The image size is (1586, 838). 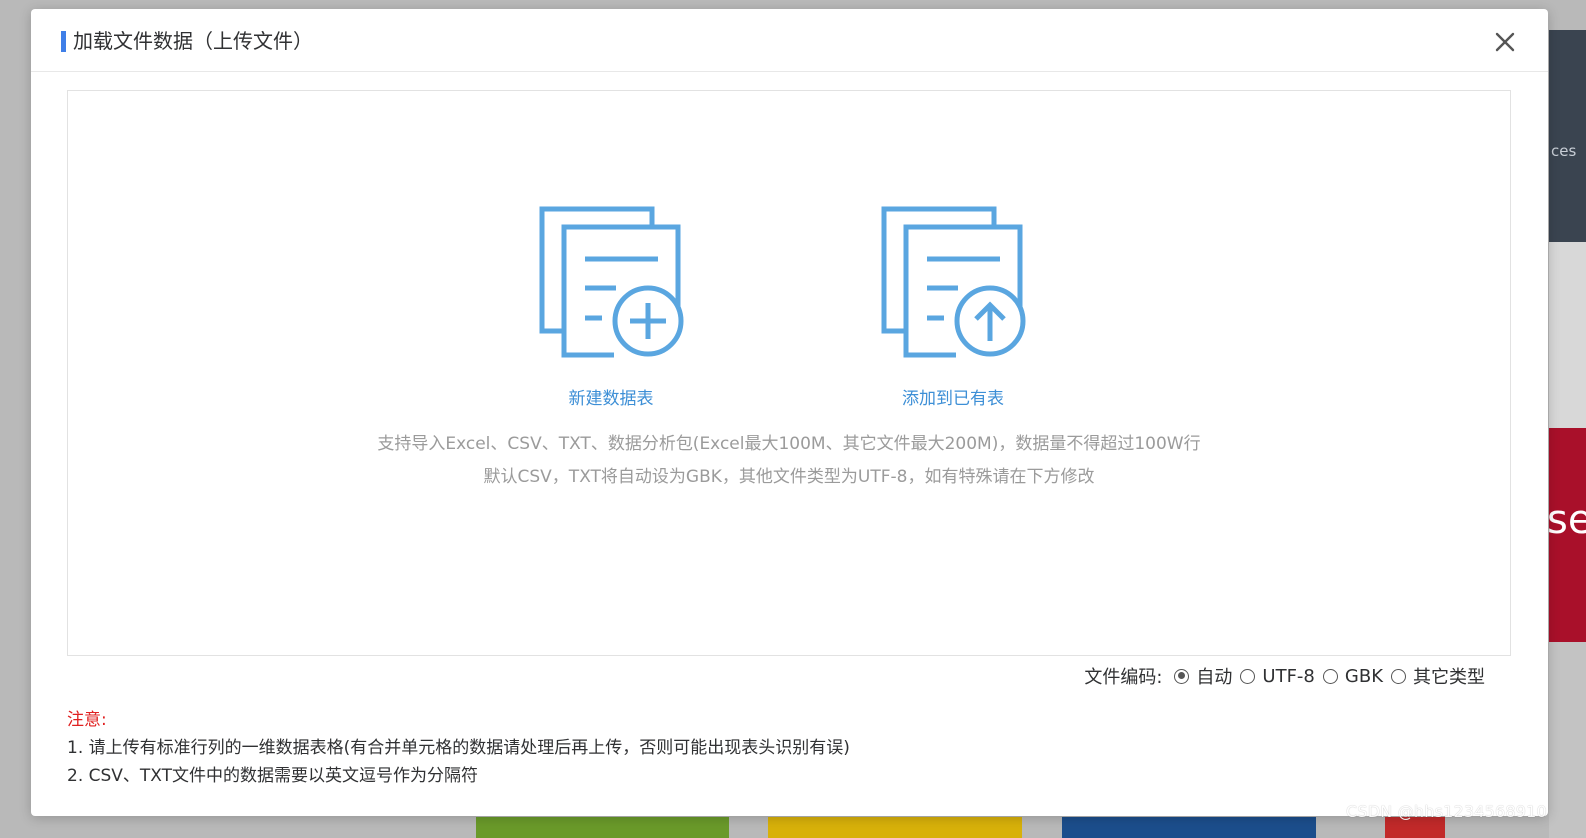 I want to click on watermark-text: CSDN @hhs1234568910, so click(x=1446, y=811).